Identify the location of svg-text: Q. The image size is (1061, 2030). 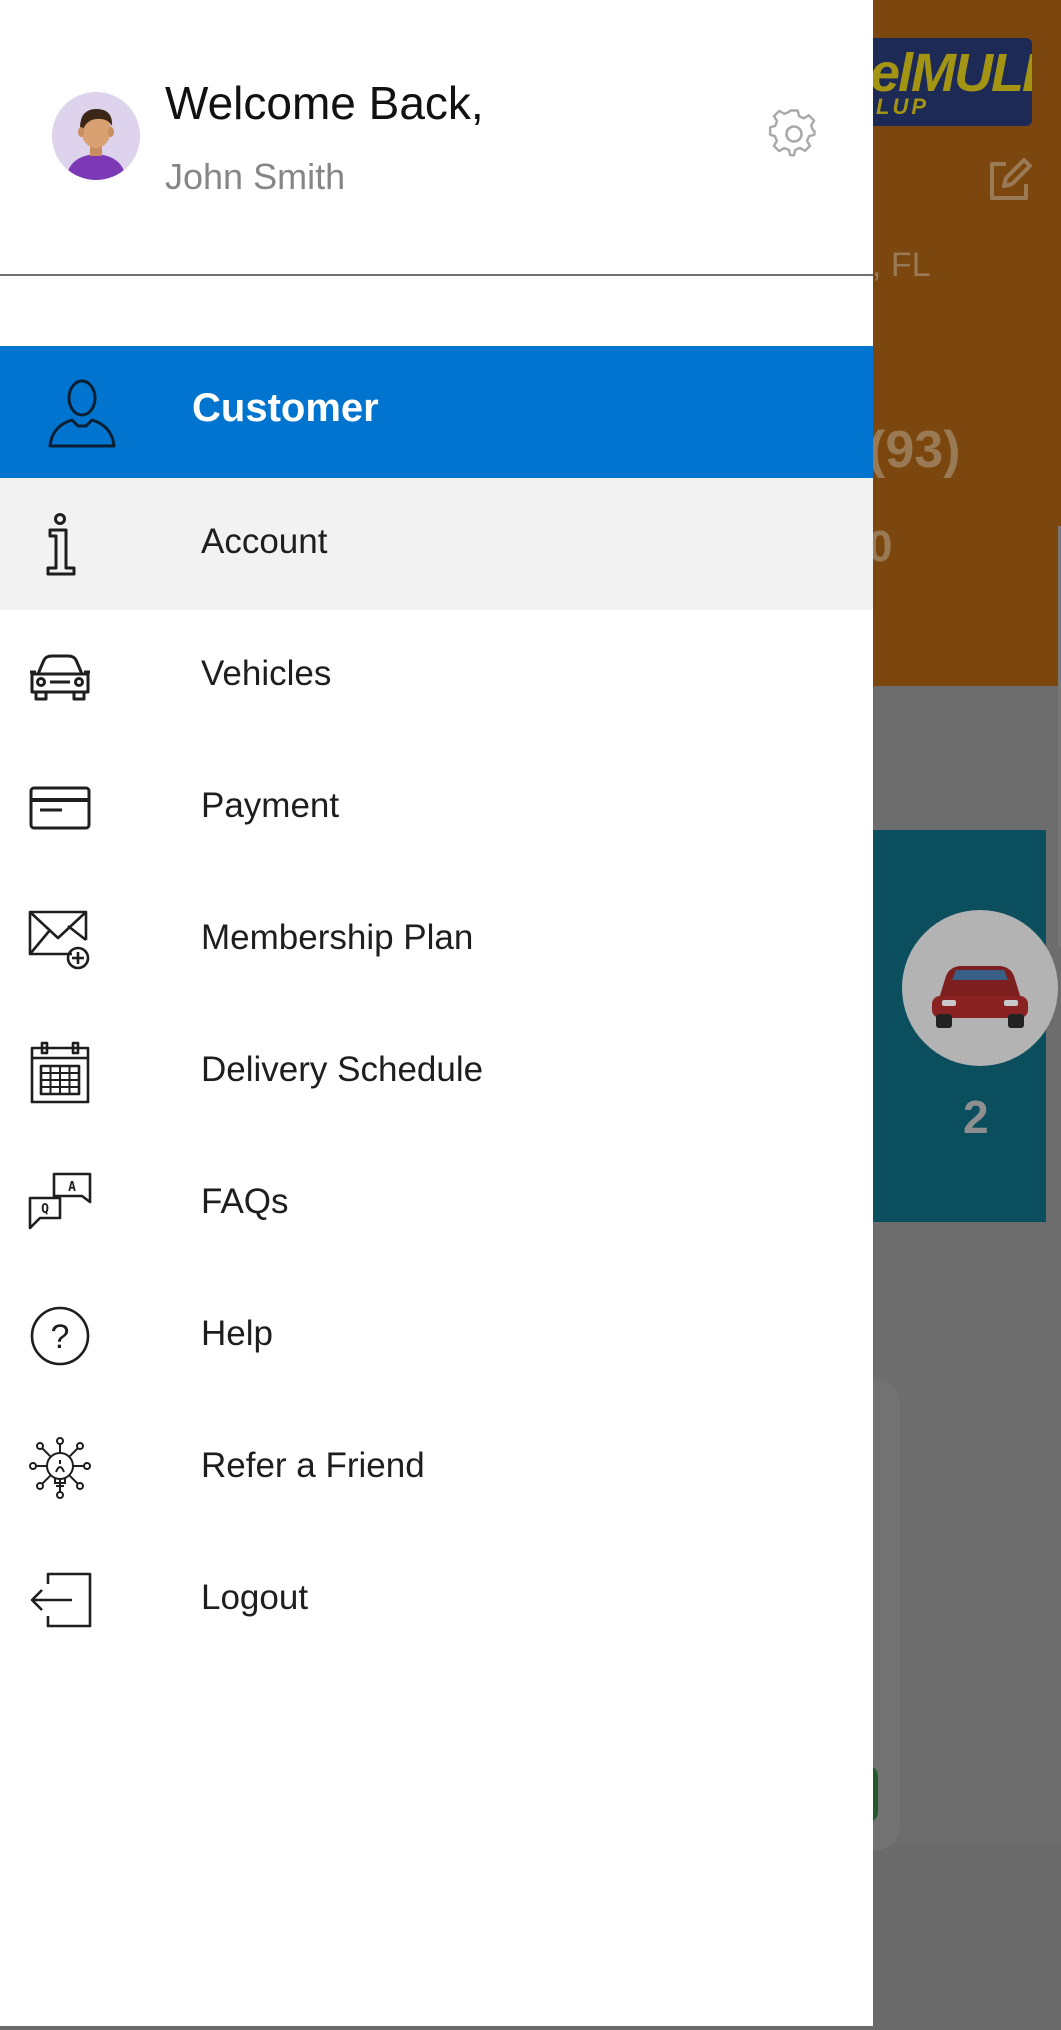
(45, 1209).